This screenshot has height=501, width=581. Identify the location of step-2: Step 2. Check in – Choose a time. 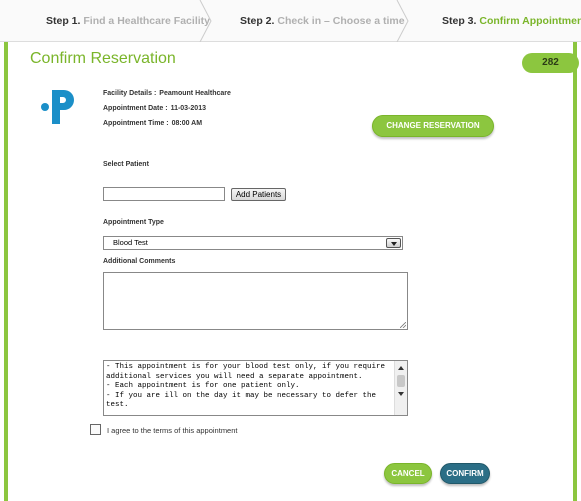
(322, 21).